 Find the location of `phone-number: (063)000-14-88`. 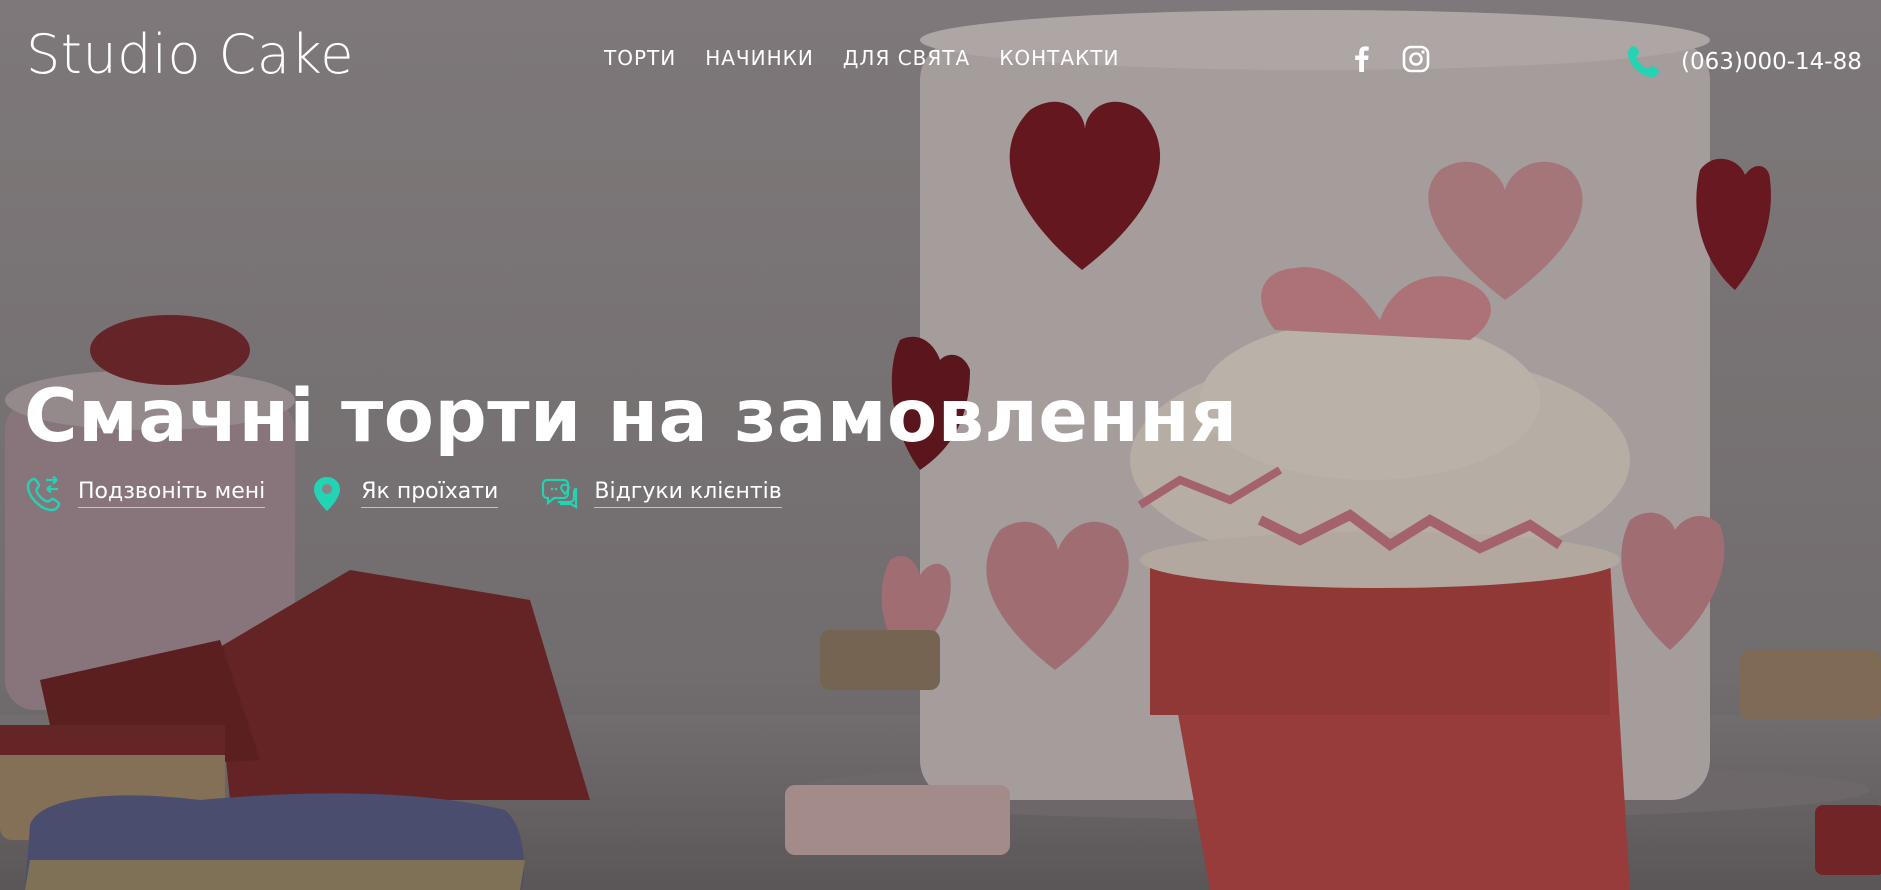

phone-number: (063)000-14-88 is located at coordinates (1771, 62).